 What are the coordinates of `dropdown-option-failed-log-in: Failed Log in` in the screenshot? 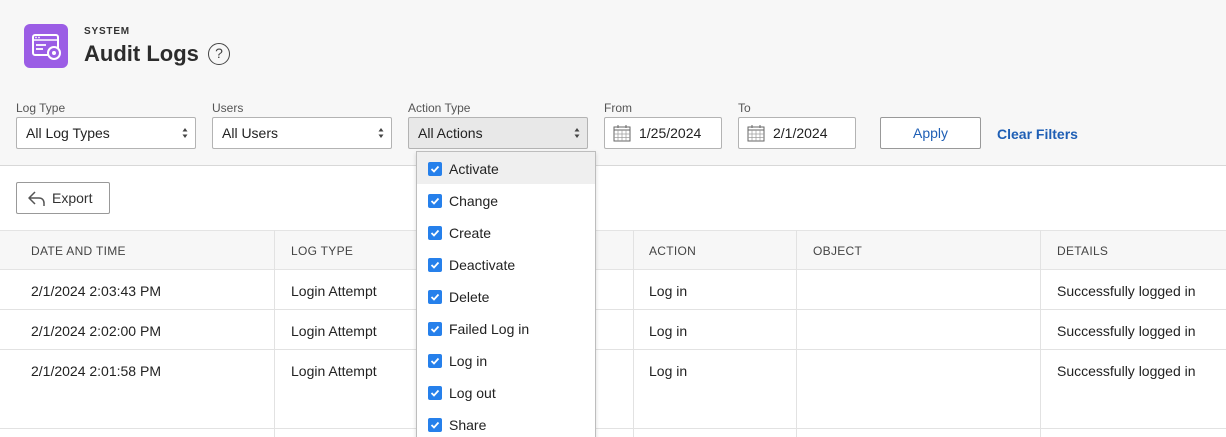 It's located at (506, 328).